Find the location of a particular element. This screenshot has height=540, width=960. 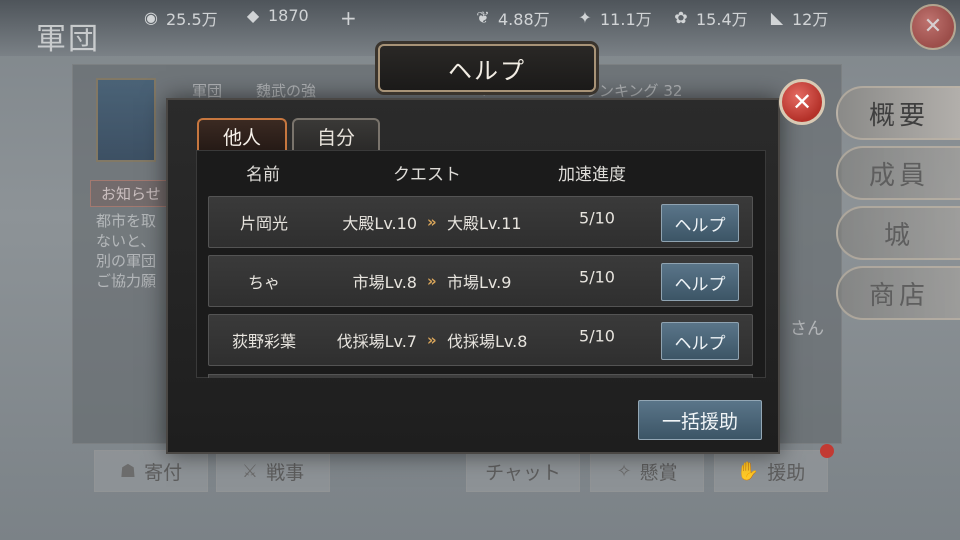

add-gem-button: + is located at coordinates (348, 18).